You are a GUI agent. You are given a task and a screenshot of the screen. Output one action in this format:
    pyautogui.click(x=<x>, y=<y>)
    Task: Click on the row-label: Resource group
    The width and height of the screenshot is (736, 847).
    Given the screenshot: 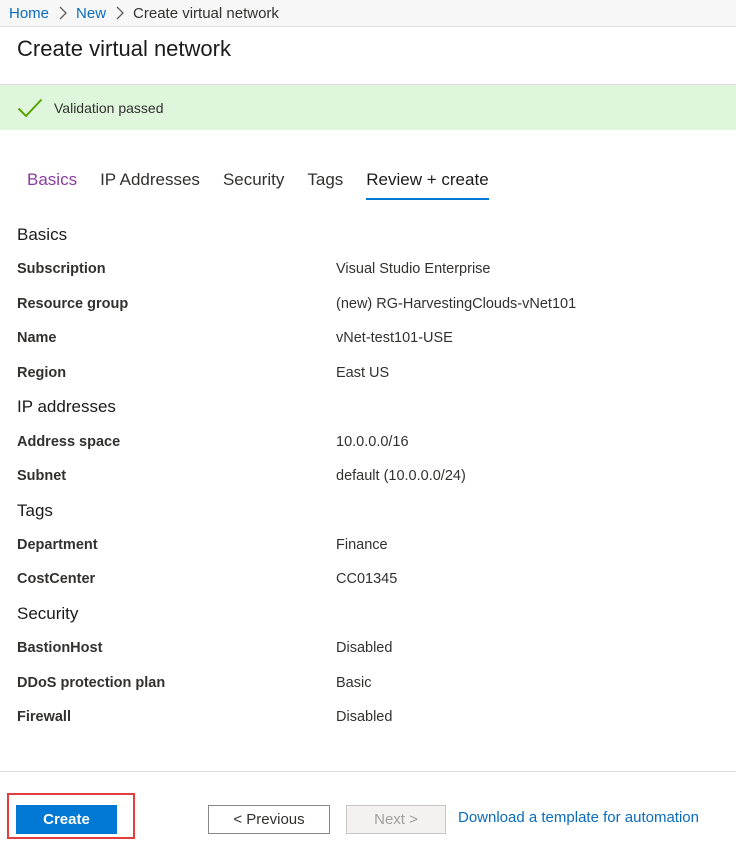 What is the action you would take?
    pyautogui.click(x=73, y=303)
    